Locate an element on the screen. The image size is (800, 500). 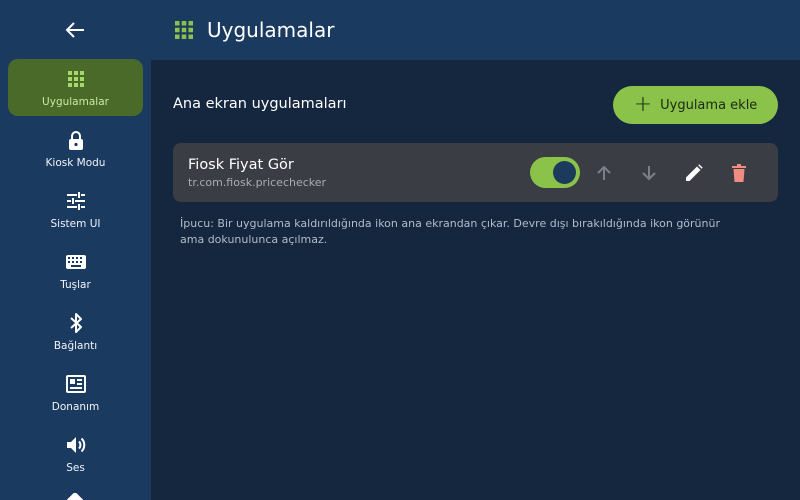
sidebar-item-sistem-ui: Sistem UI is located at coordinates (75, 209).